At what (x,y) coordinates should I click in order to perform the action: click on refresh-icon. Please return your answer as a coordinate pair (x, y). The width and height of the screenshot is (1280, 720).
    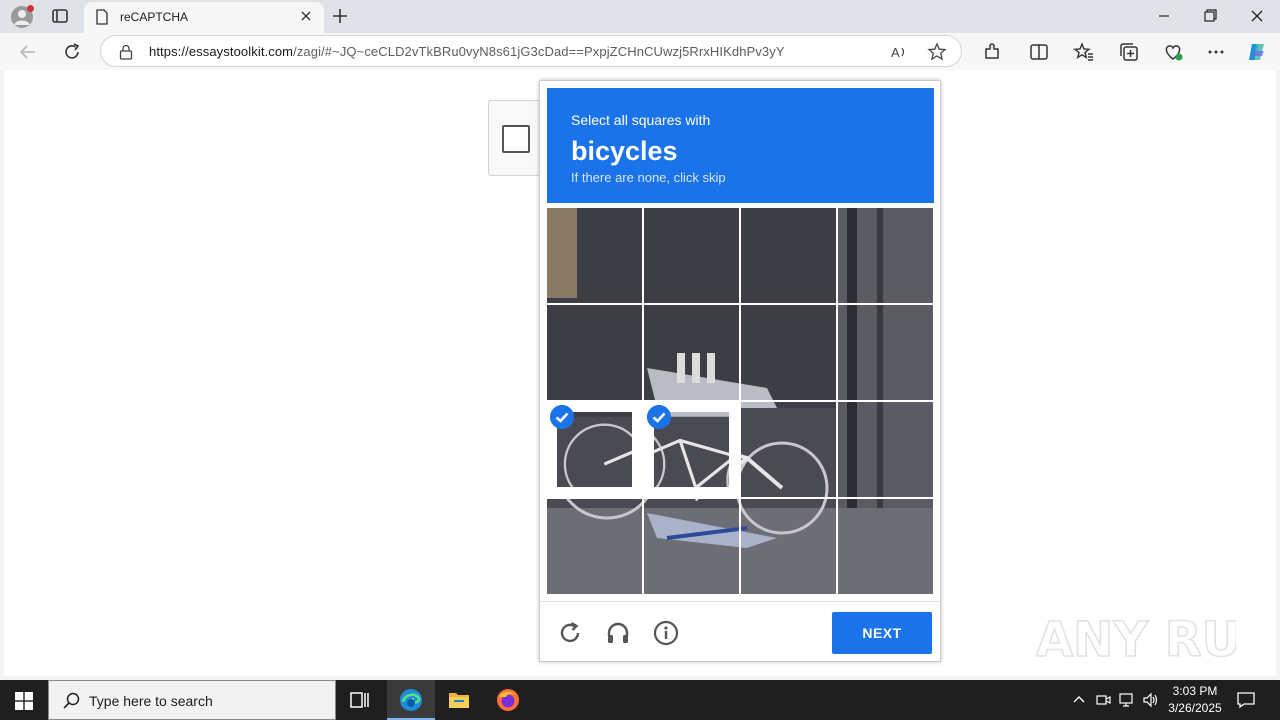
    Looking at the image, I should click on (72, 52).